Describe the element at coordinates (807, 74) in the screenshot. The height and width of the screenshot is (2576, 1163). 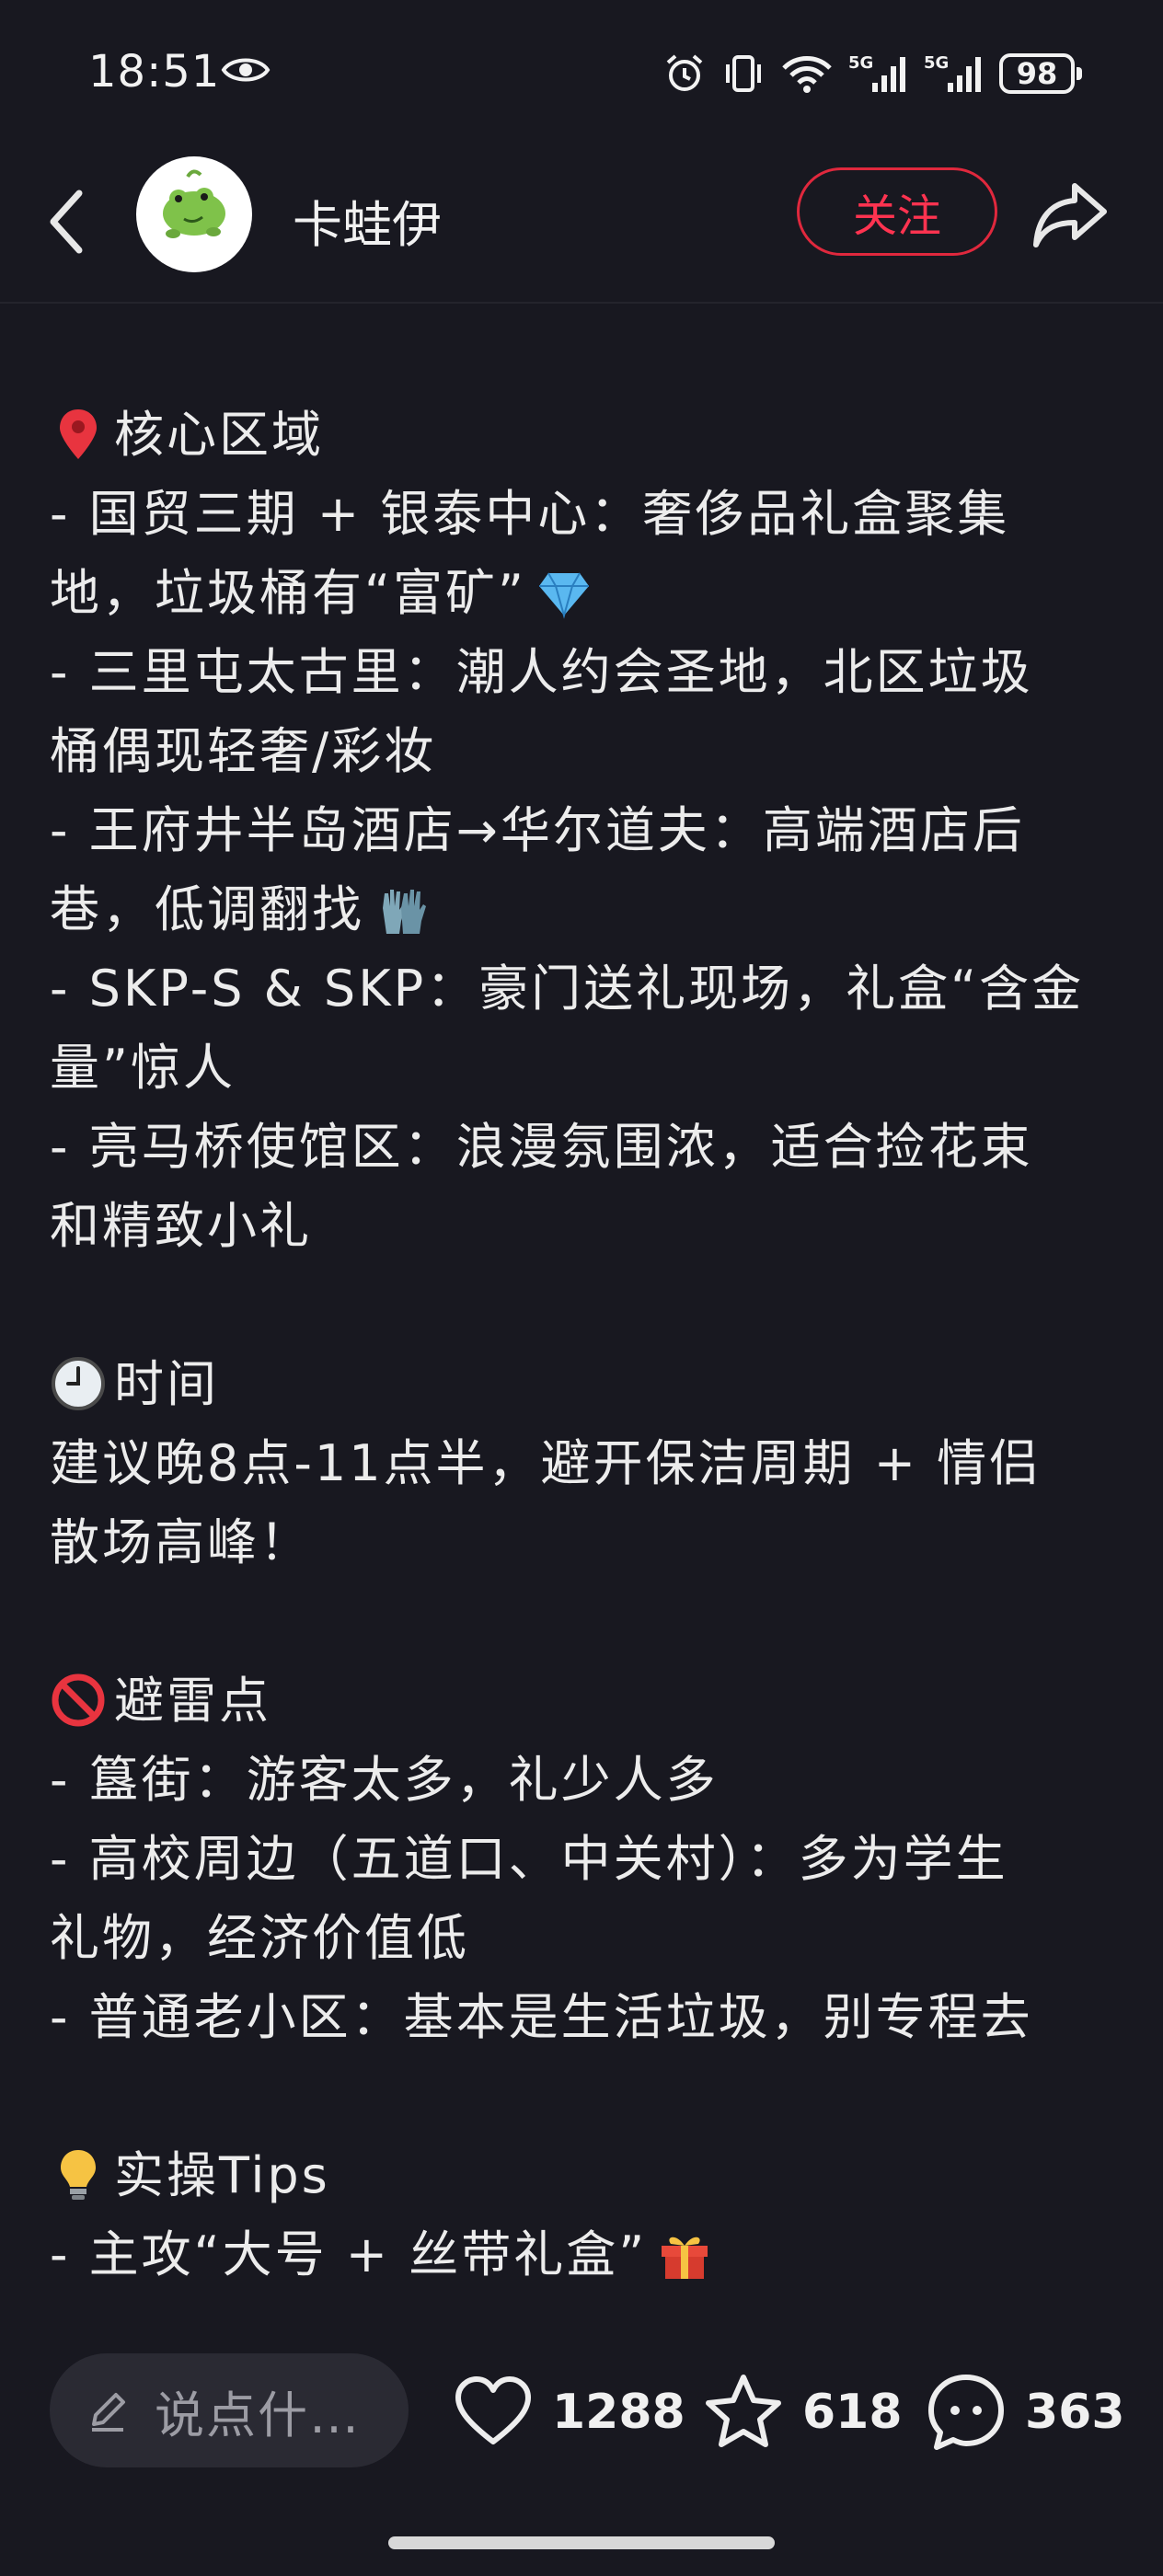
I see `wifi-icon` at that location.